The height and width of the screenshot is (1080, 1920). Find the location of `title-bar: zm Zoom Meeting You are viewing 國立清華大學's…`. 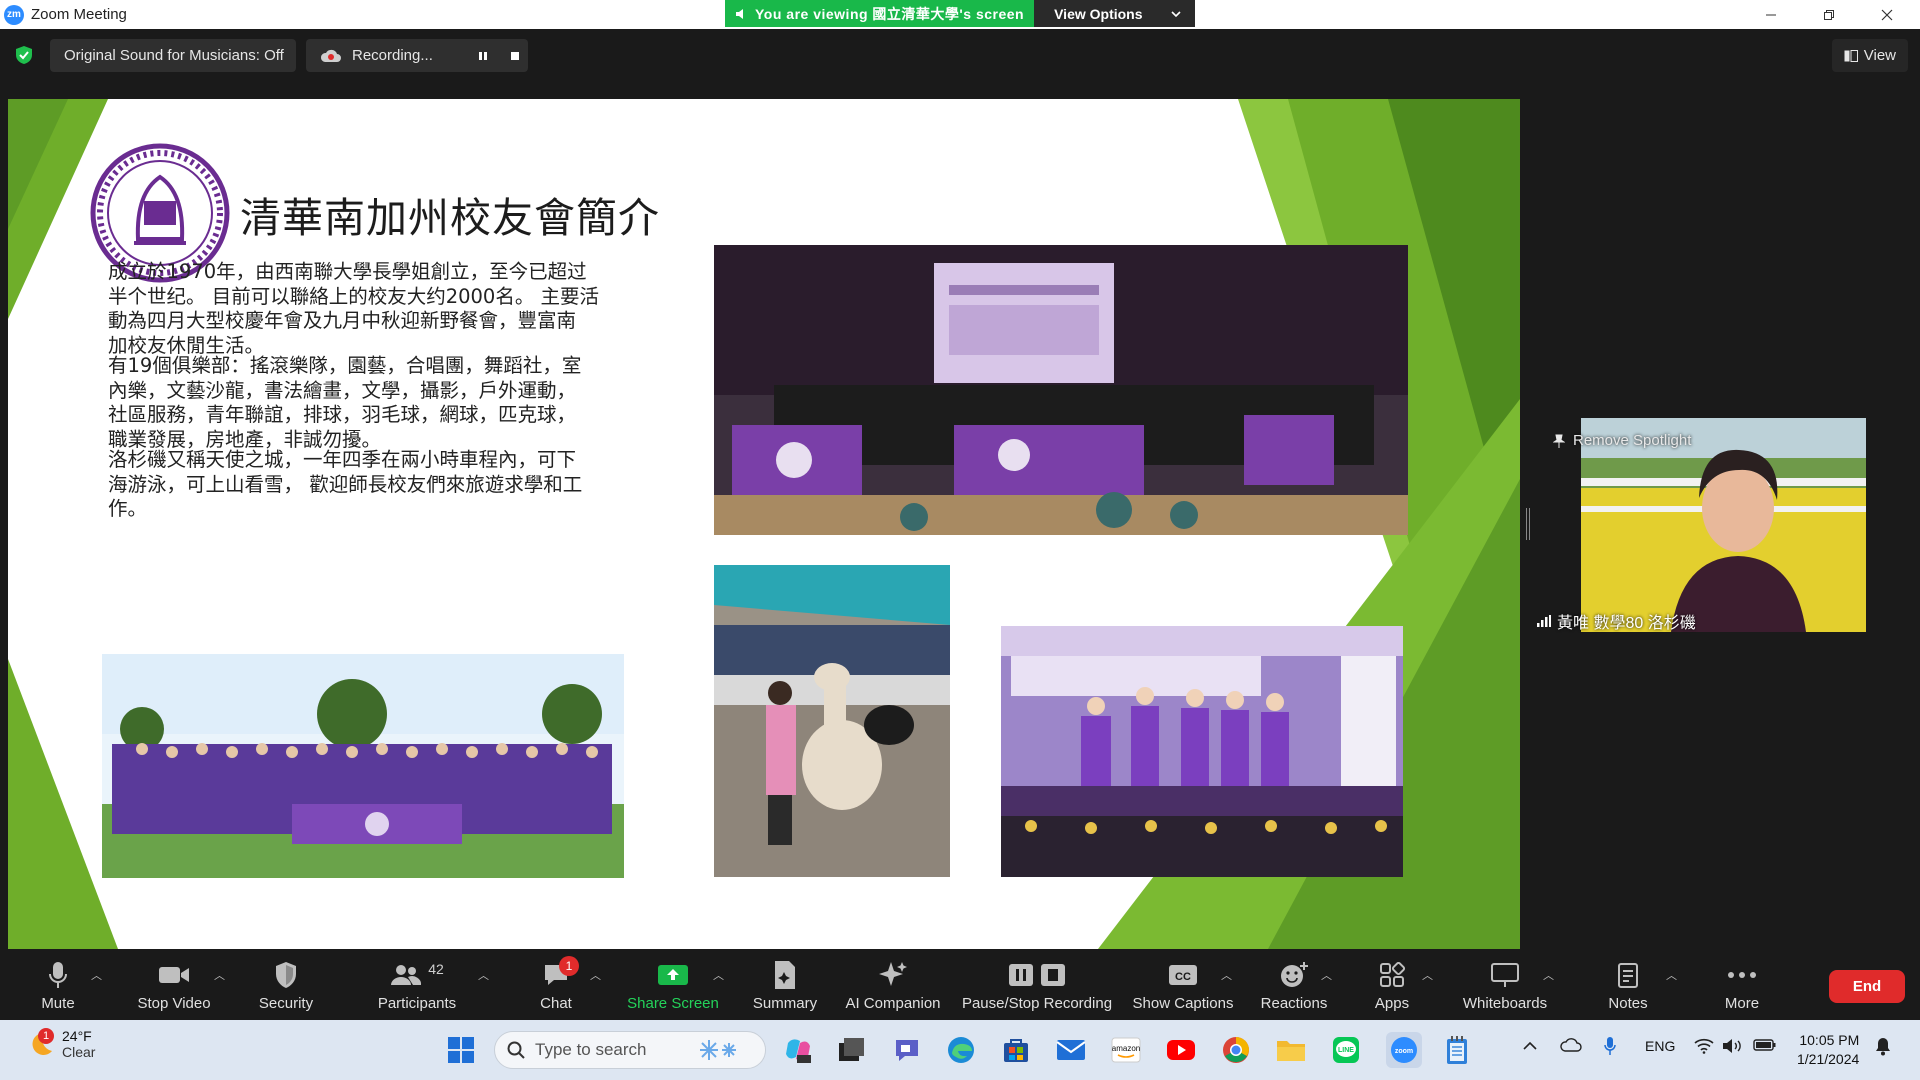

title-bar: zm Zoom Meeting You are viewing 國立清華大學's… is located at coordinates (960, 14).